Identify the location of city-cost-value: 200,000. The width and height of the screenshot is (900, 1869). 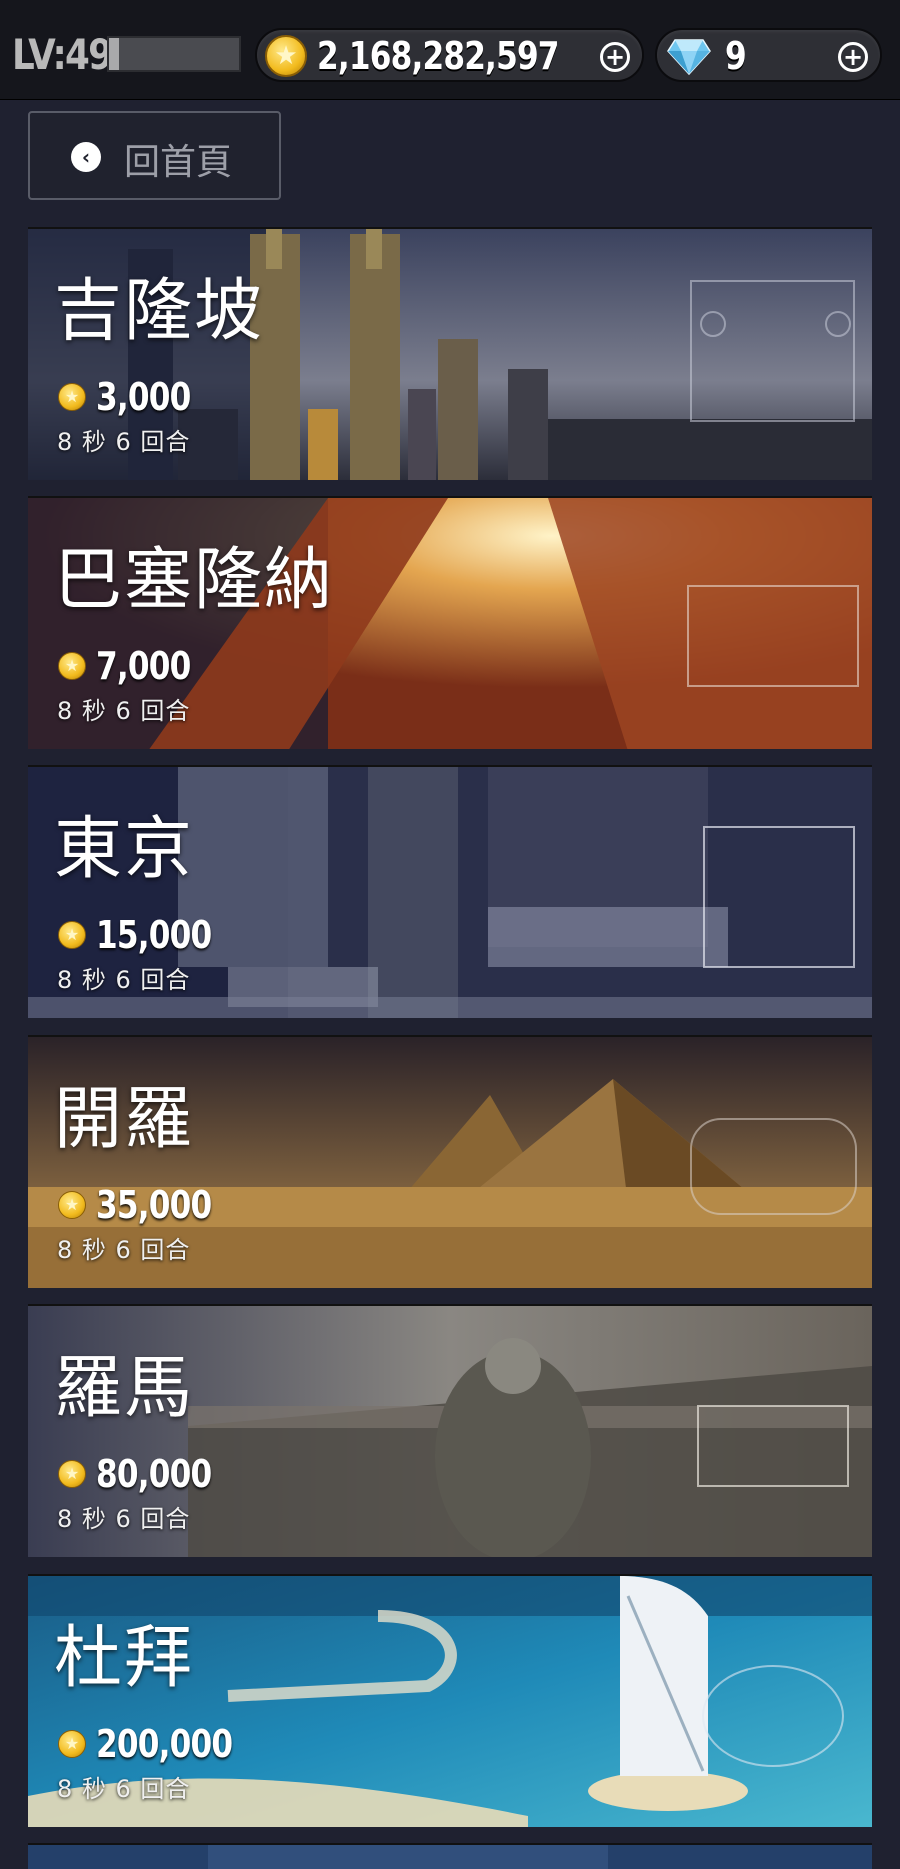
(164, 1744).